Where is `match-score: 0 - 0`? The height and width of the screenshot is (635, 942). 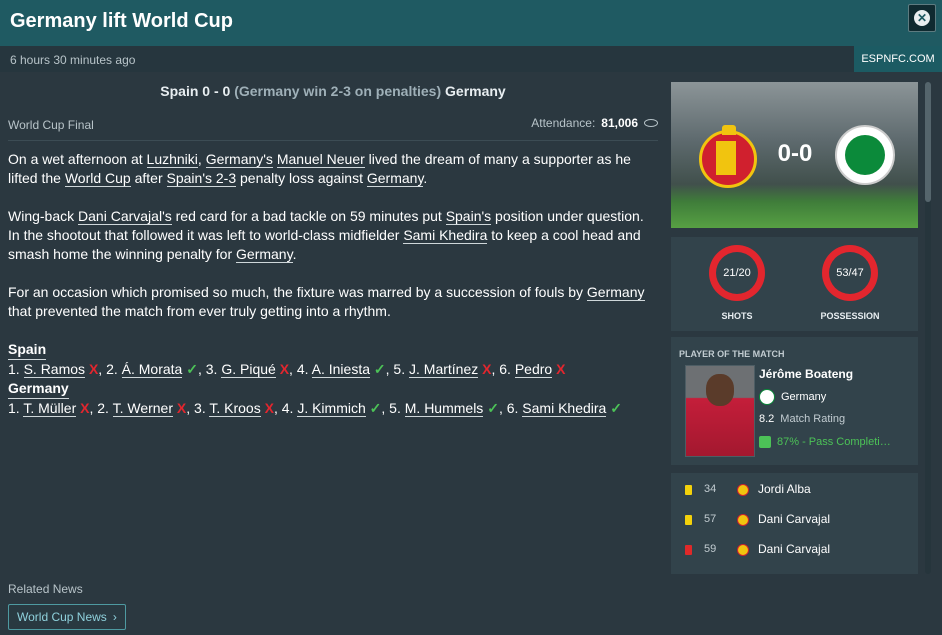 match-score: 0 - 0 is located at coordinates (216, 91).